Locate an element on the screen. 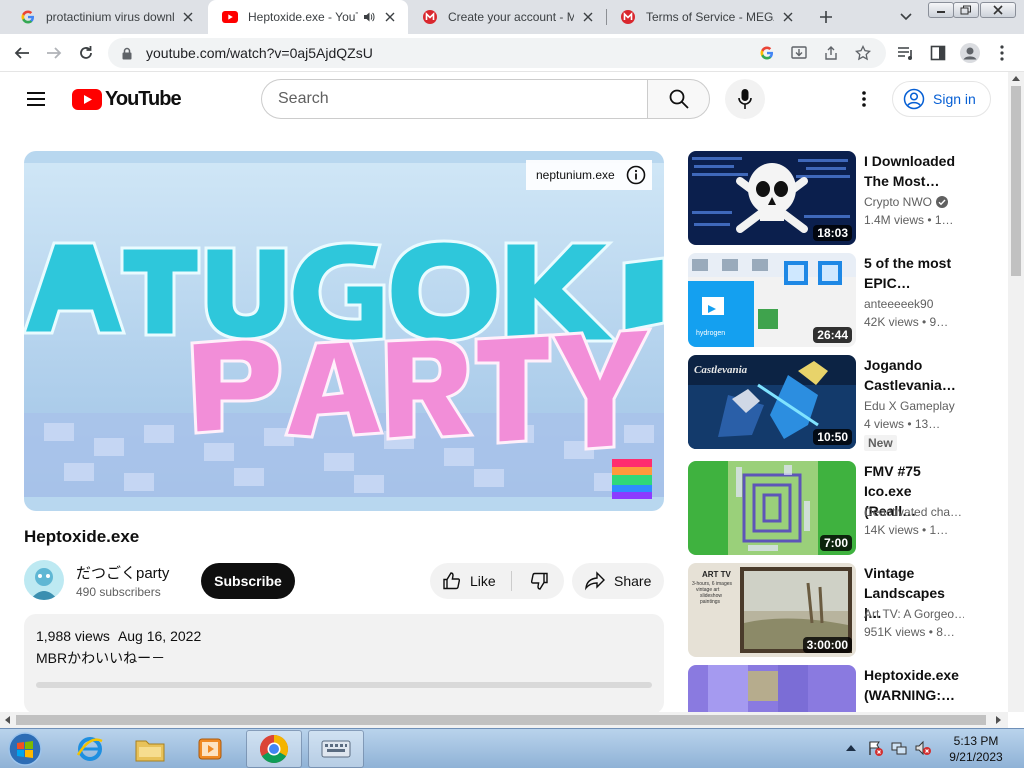  lock-icon is located at coordinates (127, 53).